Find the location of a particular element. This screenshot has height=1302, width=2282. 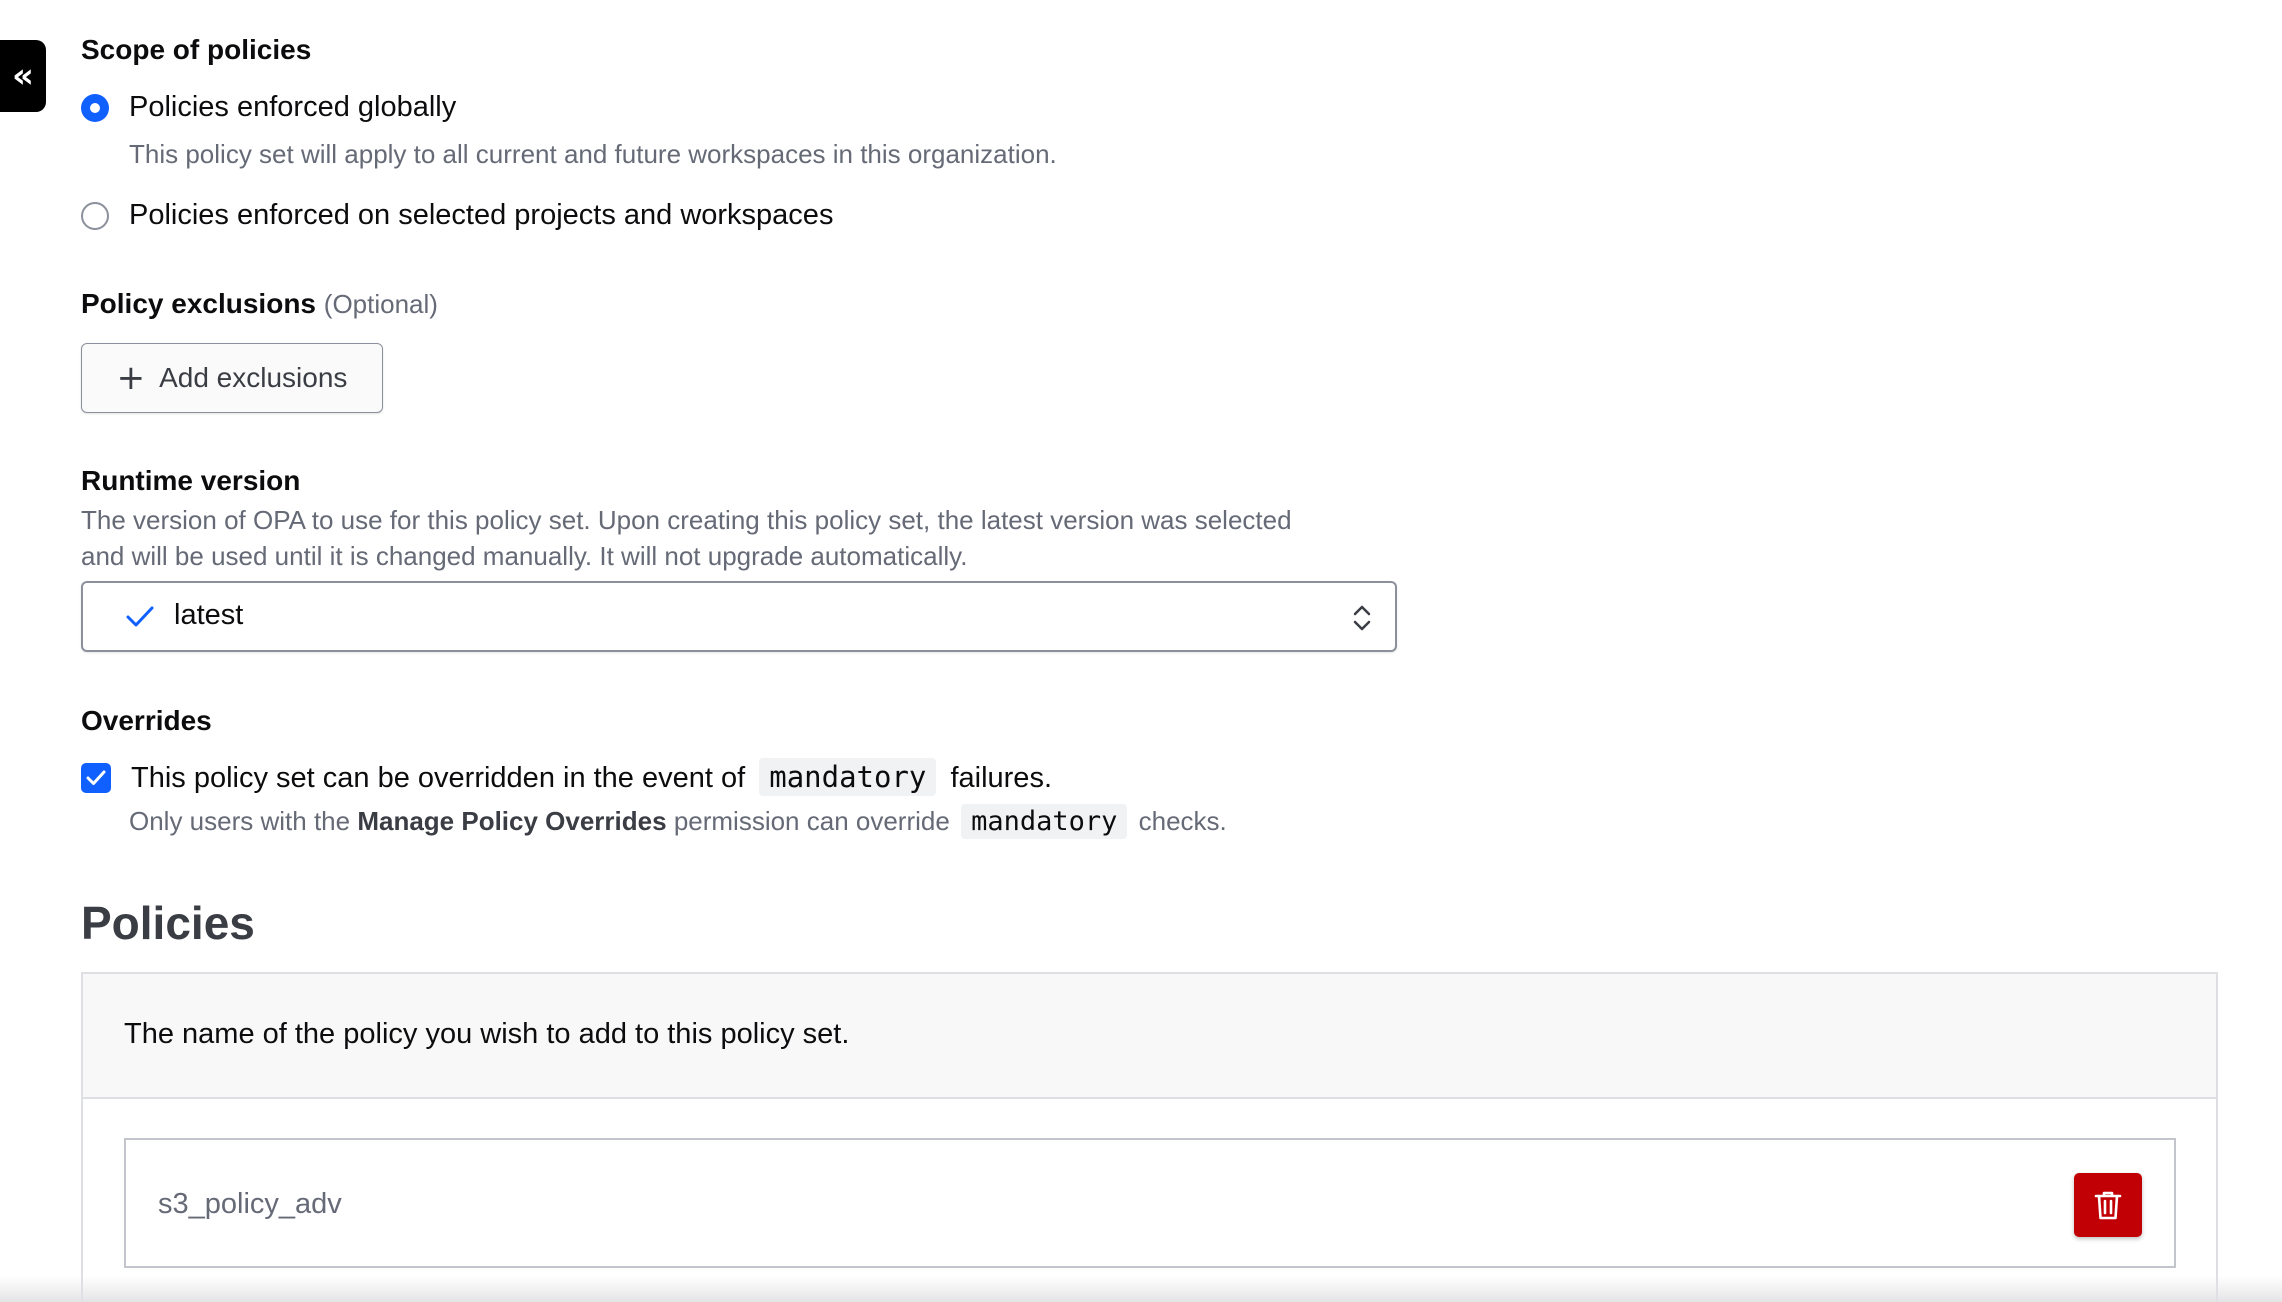

override-code: mandatory is located at coordinates (848, 777).